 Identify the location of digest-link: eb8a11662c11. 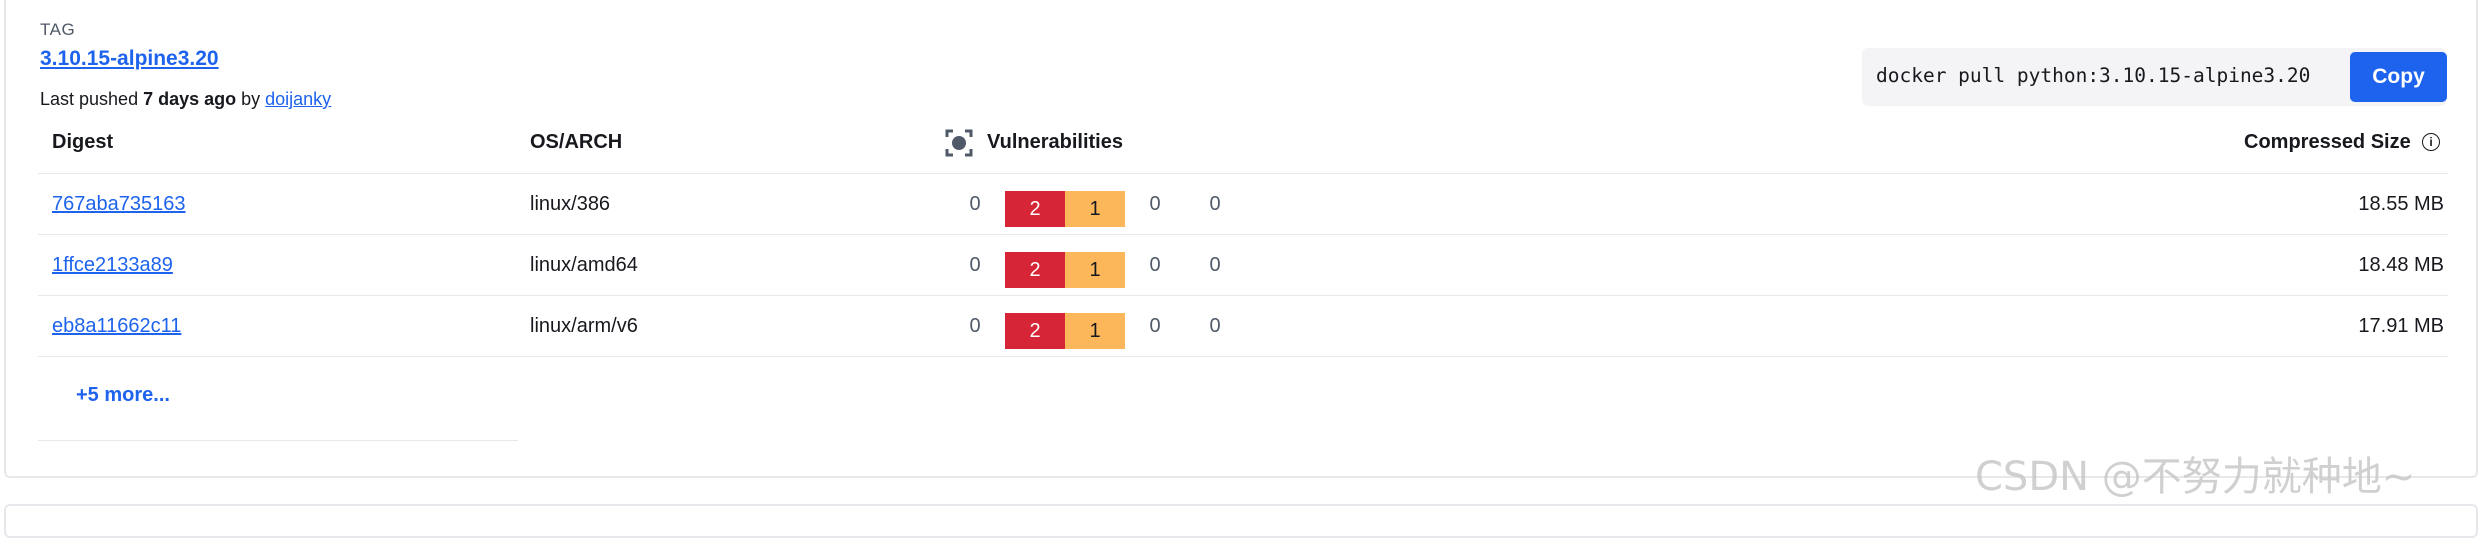
(116, 326).